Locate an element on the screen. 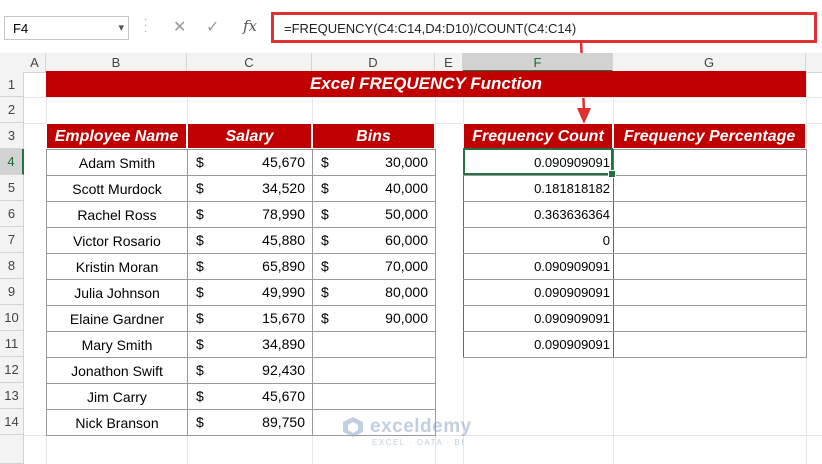 This screenshot has height=464, width=822. header-frequency-count: Frequency Count is located at coordinates (538, 136).